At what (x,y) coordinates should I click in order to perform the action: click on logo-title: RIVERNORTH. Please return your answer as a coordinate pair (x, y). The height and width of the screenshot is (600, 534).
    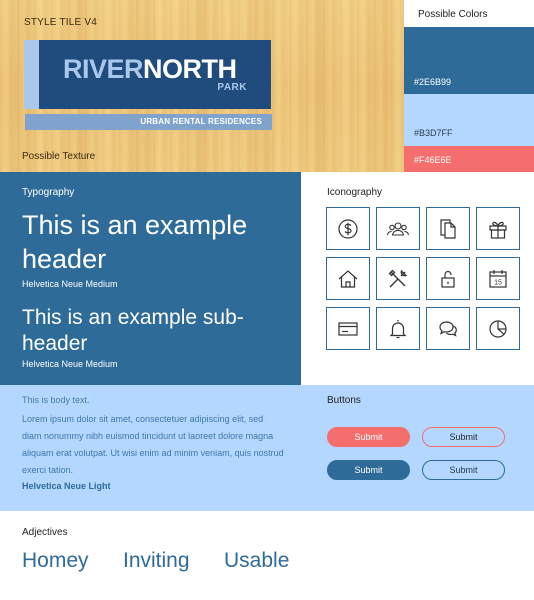
    Looking at the image, I should click on (150, 69).